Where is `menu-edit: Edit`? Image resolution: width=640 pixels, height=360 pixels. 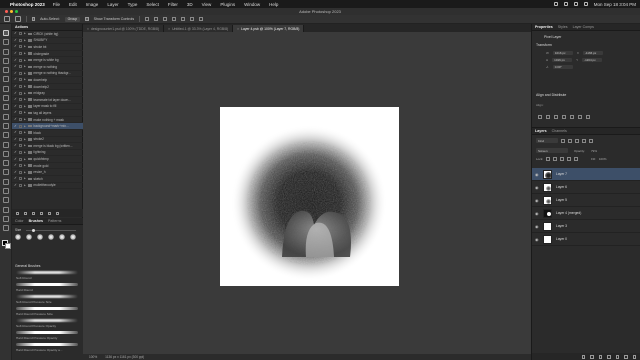 menu-edit: Edit is located at coordinates (73, 4).